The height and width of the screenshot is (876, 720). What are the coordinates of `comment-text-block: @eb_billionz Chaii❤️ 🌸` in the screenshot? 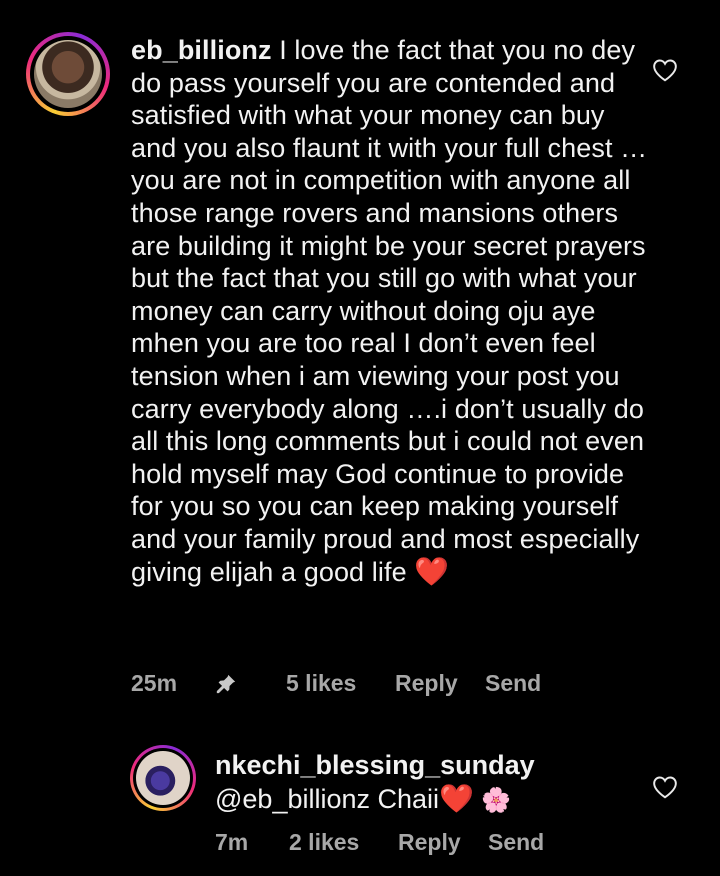 It's located at (363, 800).